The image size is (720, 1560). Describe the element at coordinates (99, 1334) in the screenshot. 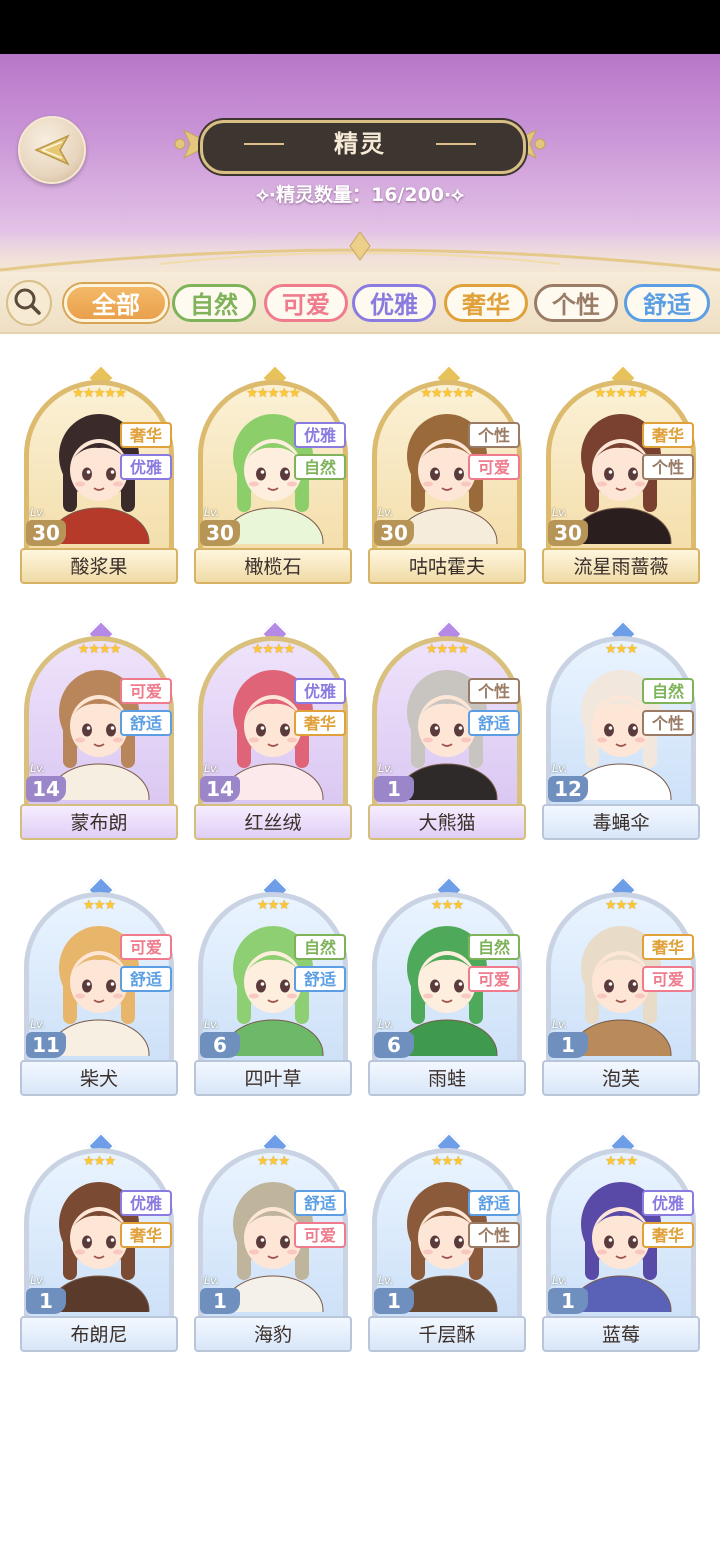

I see `spirit-name: 布朗尼` at that location.